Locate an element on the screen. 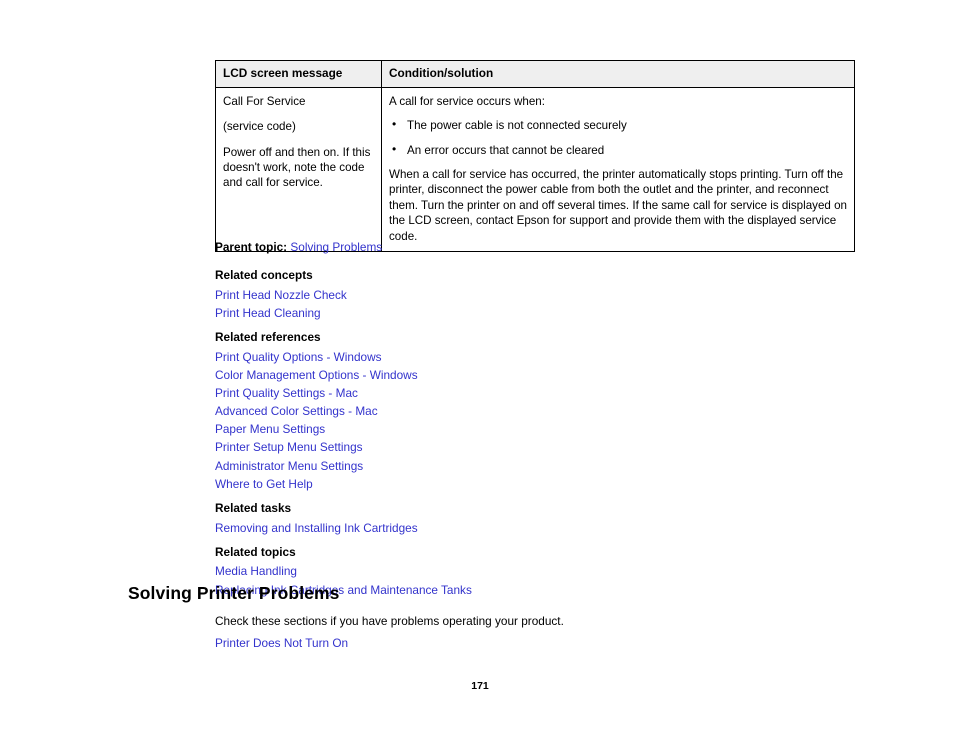 This screenshot has width=954, height=738. link-media-handling: Media Handling is located at coordinates (525, 571).